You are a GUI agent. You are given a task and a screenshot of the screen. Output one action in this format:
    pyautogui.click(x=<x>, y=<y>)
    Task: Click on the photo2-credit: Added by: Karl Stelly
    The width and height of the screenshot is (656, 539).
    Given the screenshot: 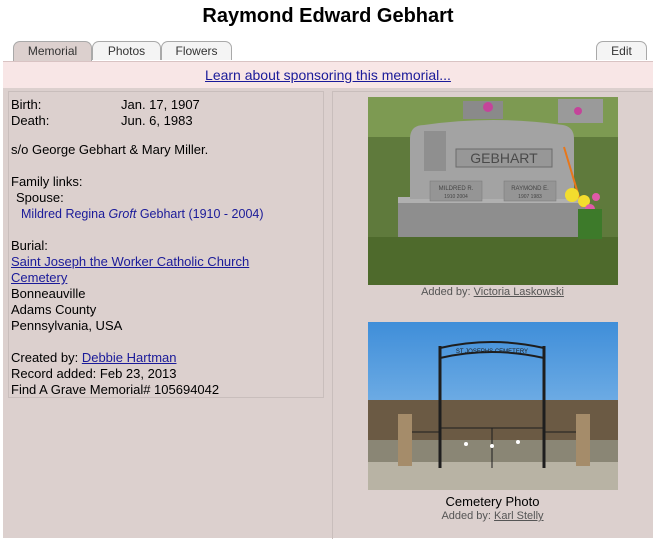 What is the action you would take?
    pyautogui.click(x=492, y=516)
    